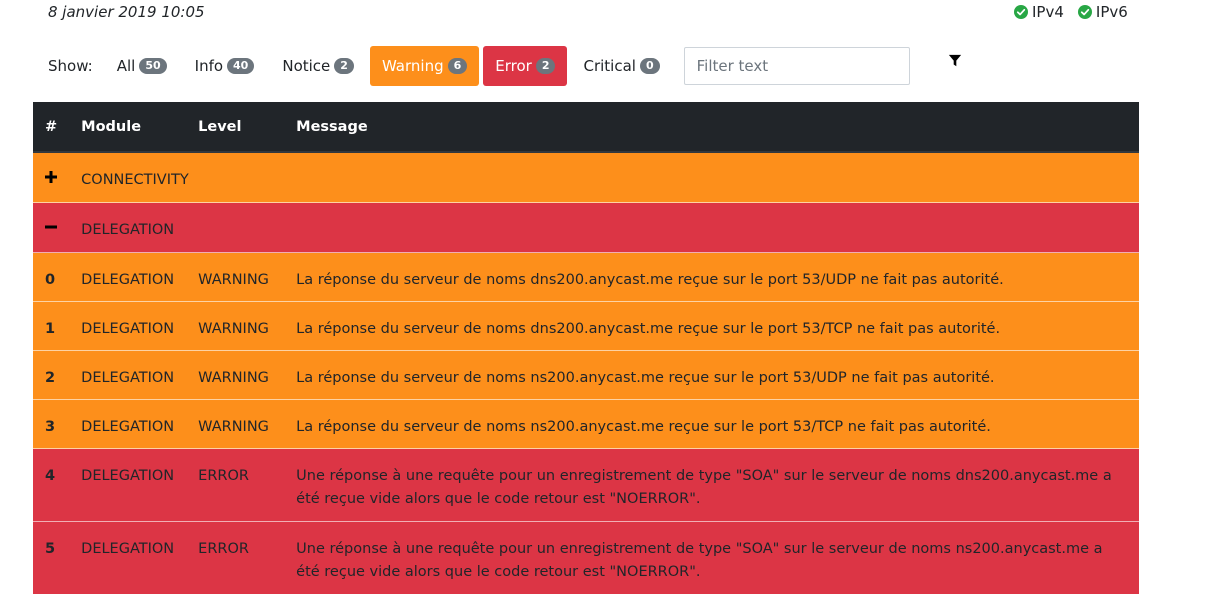 This screenshot has height=616, width=1231. Describe the element at coordinates (1048, 12) in the screenshot. I see `ipv4-label: IPv4` at that location.